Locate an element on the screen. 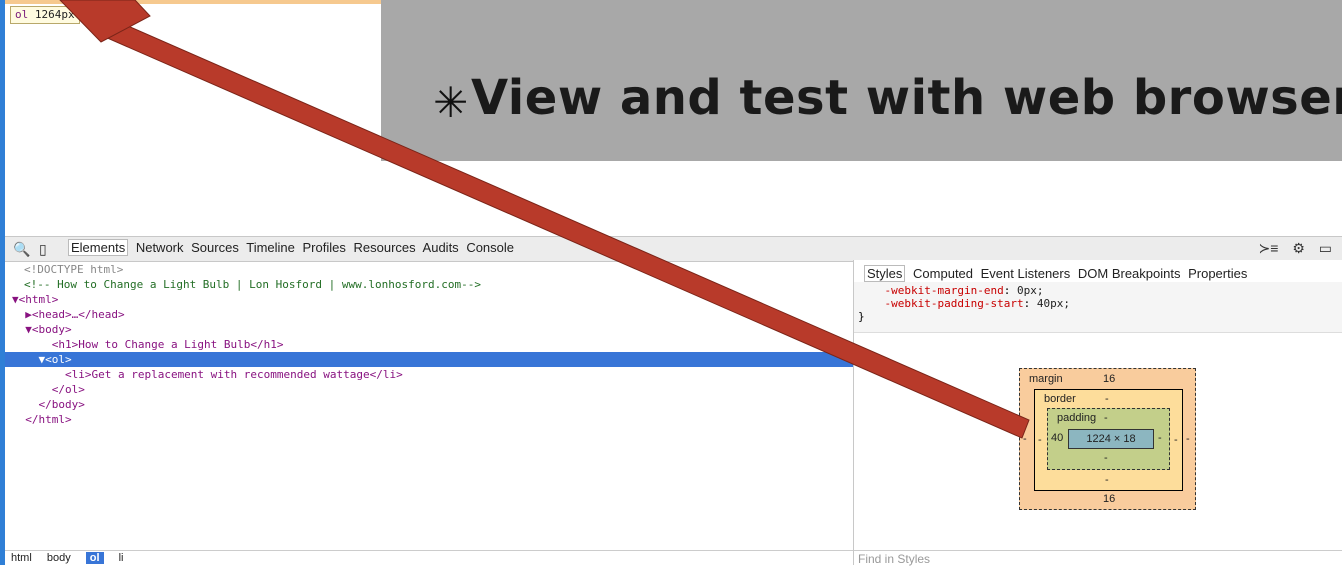 This screenshot has width=1342, height=567. devtools-right-icons: ≻≡ ⚙ ▭ is located at coordinates (1290, 248).